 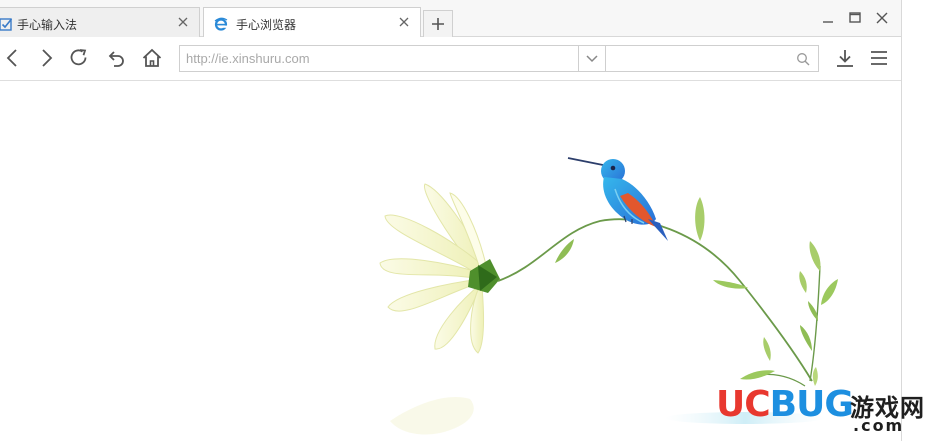 What do you see at coordinates (100, 22) in the screenshot?
I see `tab-shouxin-input: 手心输入法` at bounding box center [100, 22].